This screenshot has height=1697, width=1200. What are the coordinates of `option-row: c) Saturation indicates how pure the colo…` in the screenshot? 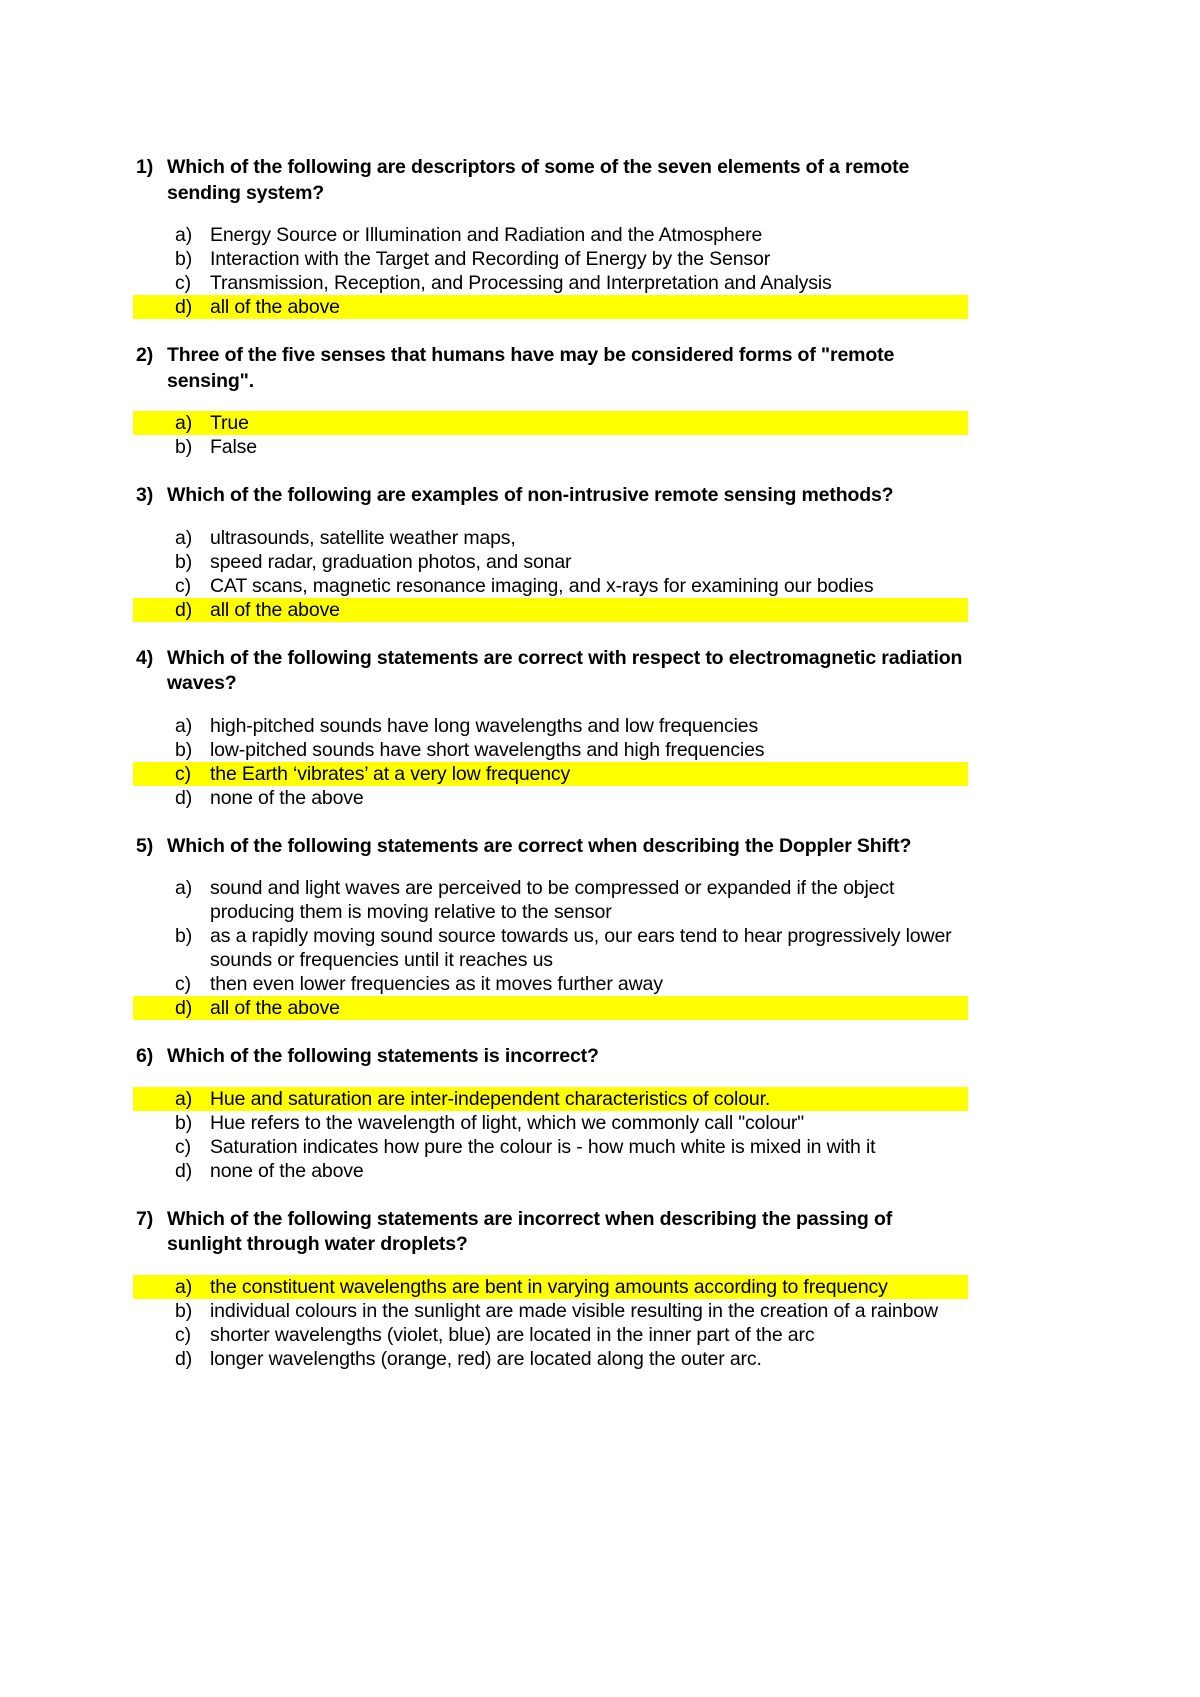 It's located at (552, 1147).